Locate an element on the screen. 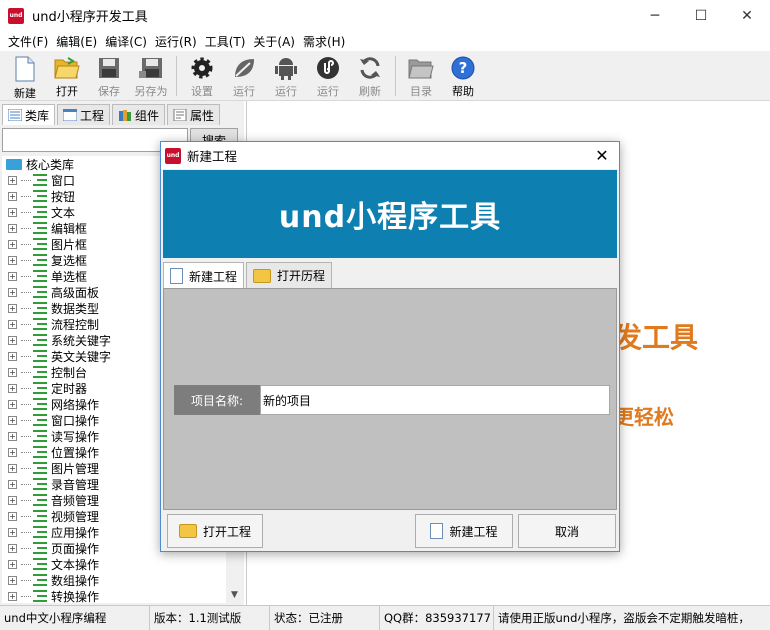  directory-label: 目录 is located at coordinates (421, 91).